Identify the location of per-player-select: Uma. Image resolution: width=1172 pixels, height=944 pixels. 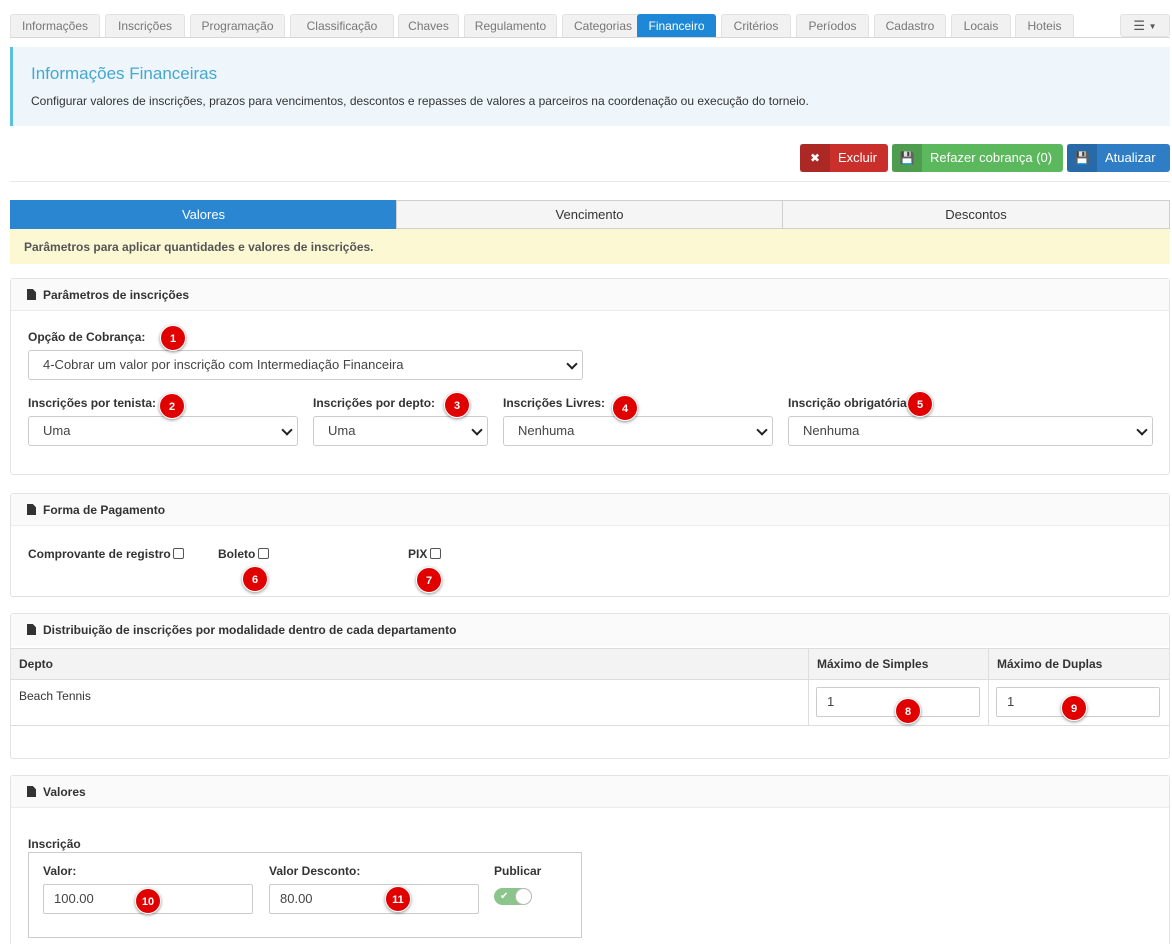
(163, 431).